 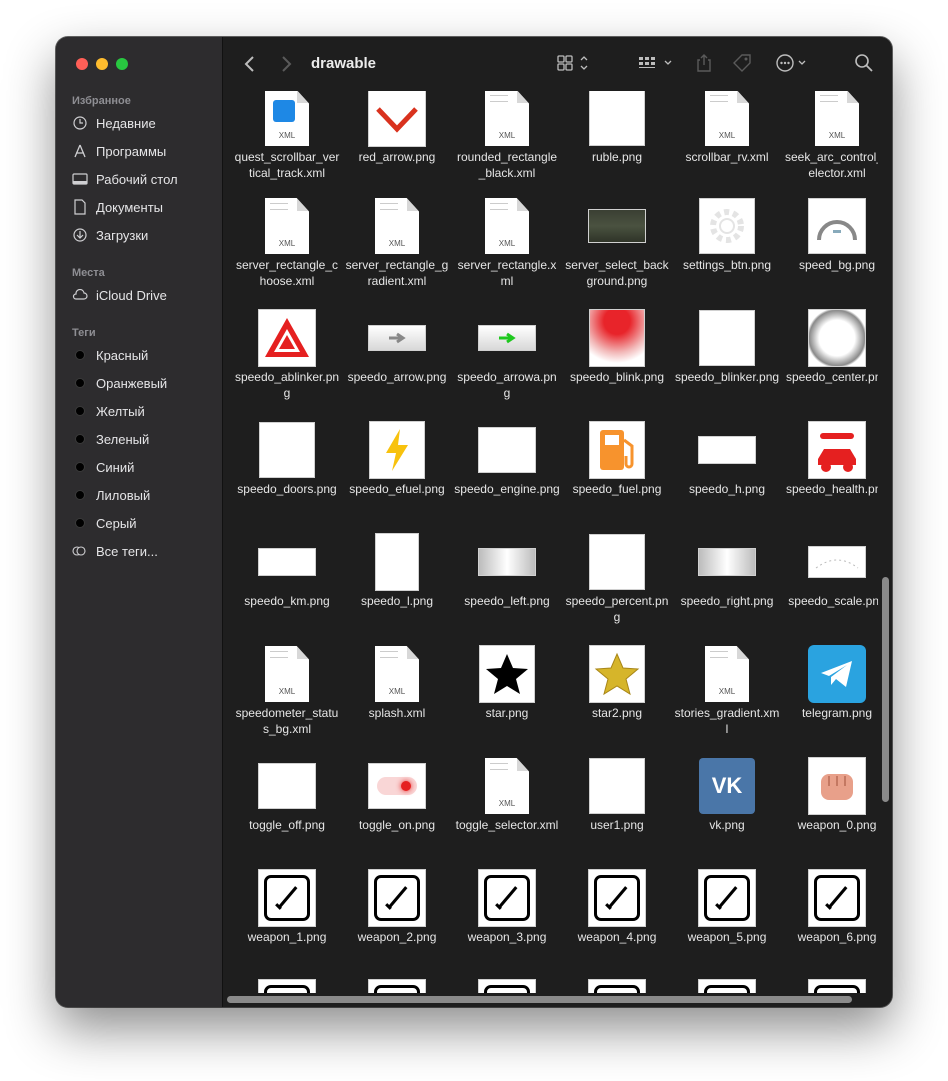 I want to click on minimize-button, so click(x=102, y=64).